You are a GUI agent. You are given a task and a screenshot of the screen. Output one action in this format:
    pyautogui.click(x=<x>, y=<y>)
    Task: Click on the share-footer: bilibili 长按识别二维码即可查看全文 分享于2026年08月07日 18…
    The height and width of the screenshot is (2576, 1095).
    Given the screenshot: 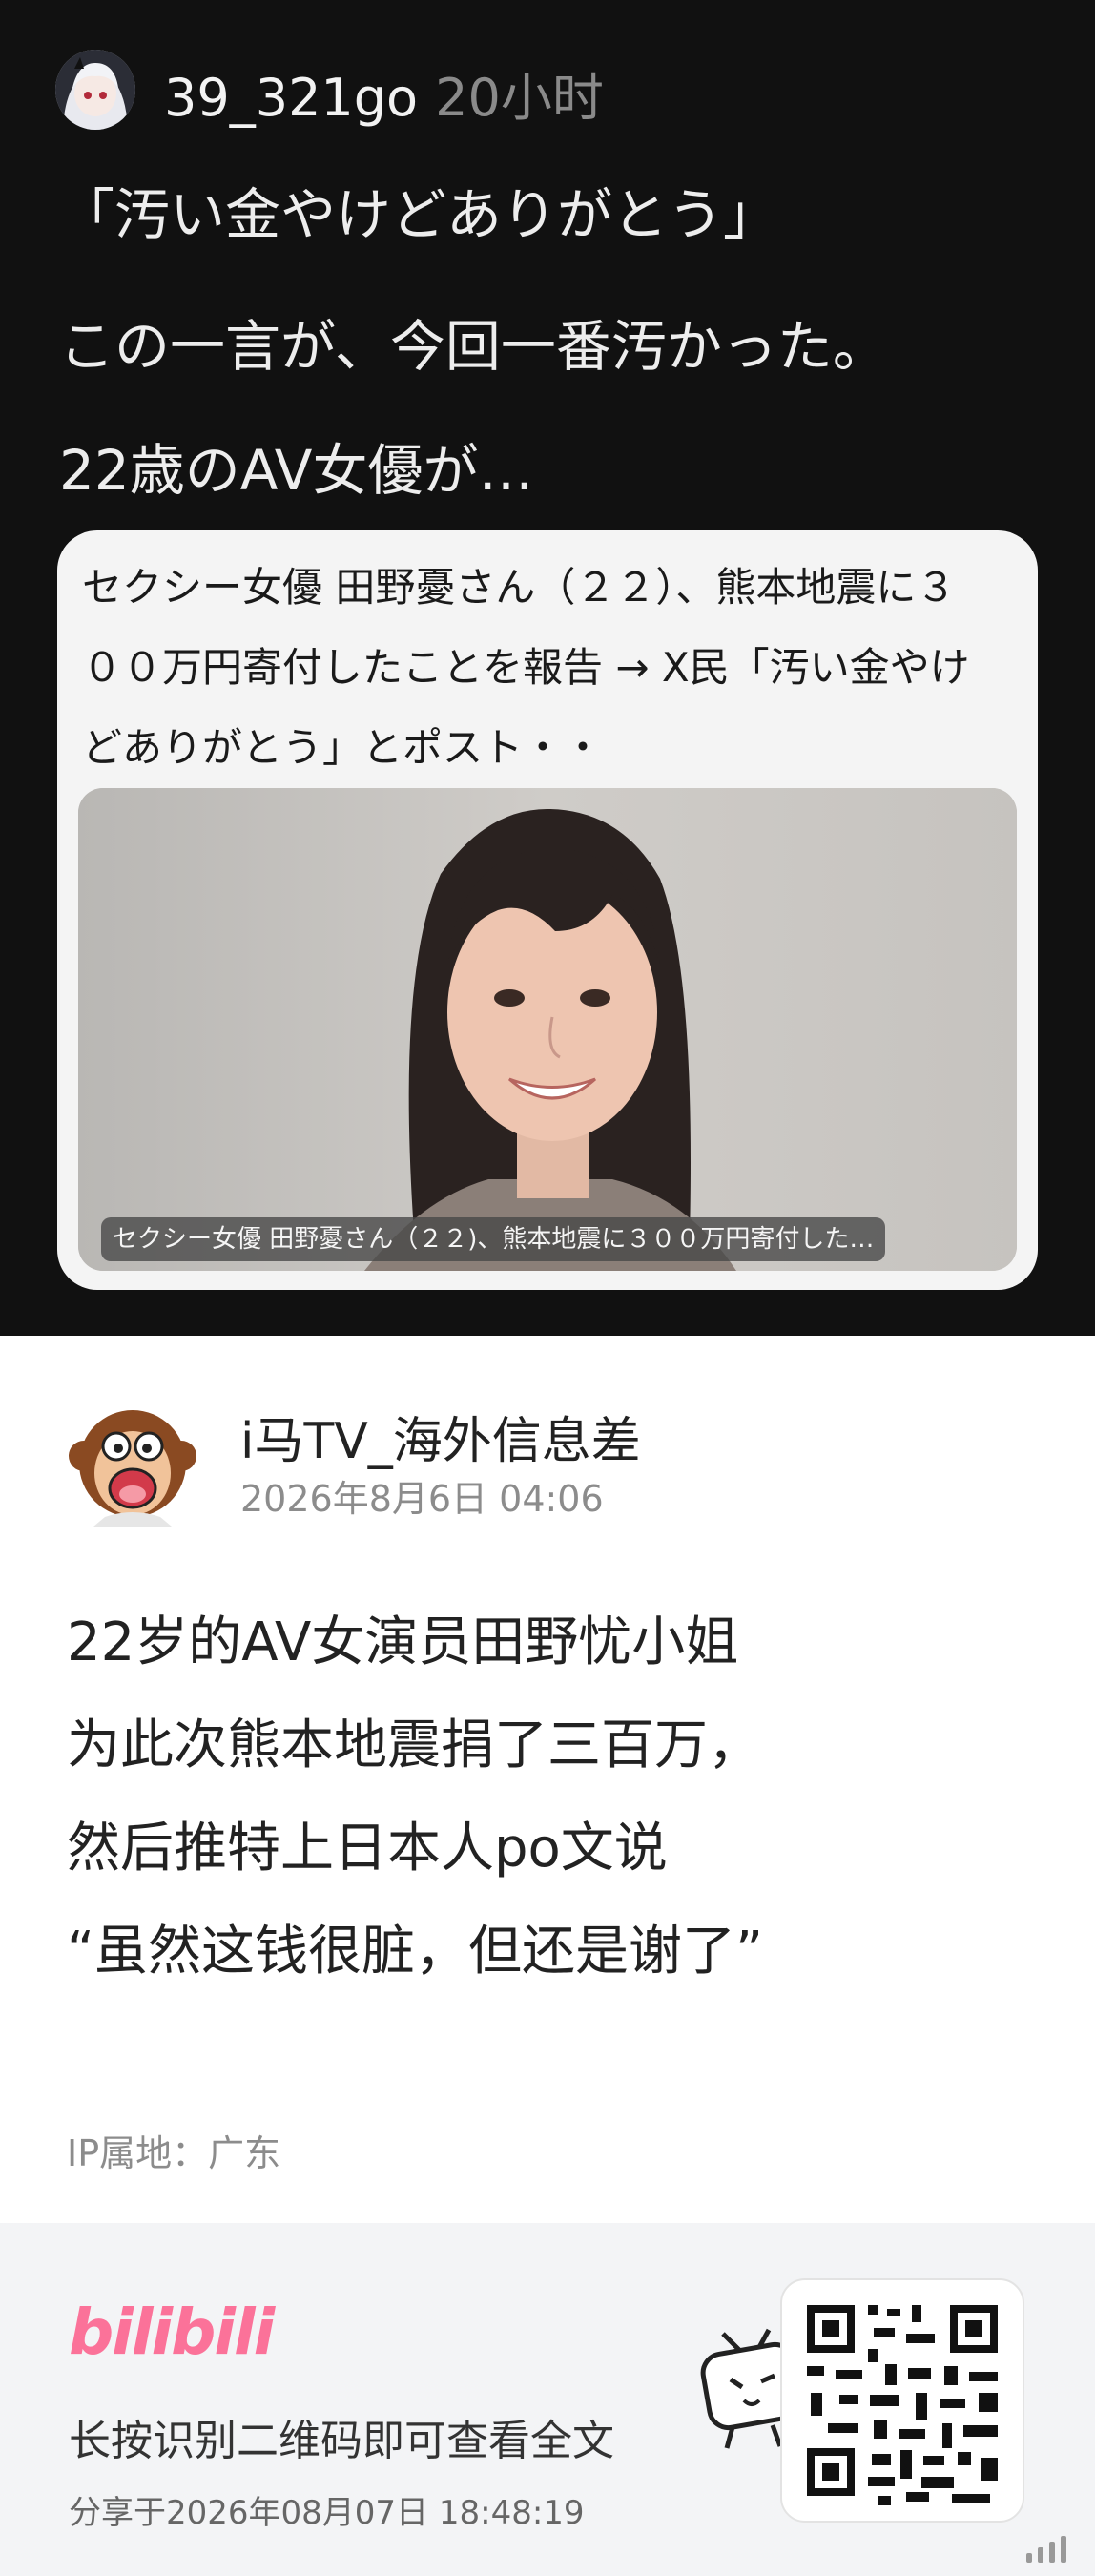 What is the action you would take?
    pyautogui.click(x=547, y=2399)
    